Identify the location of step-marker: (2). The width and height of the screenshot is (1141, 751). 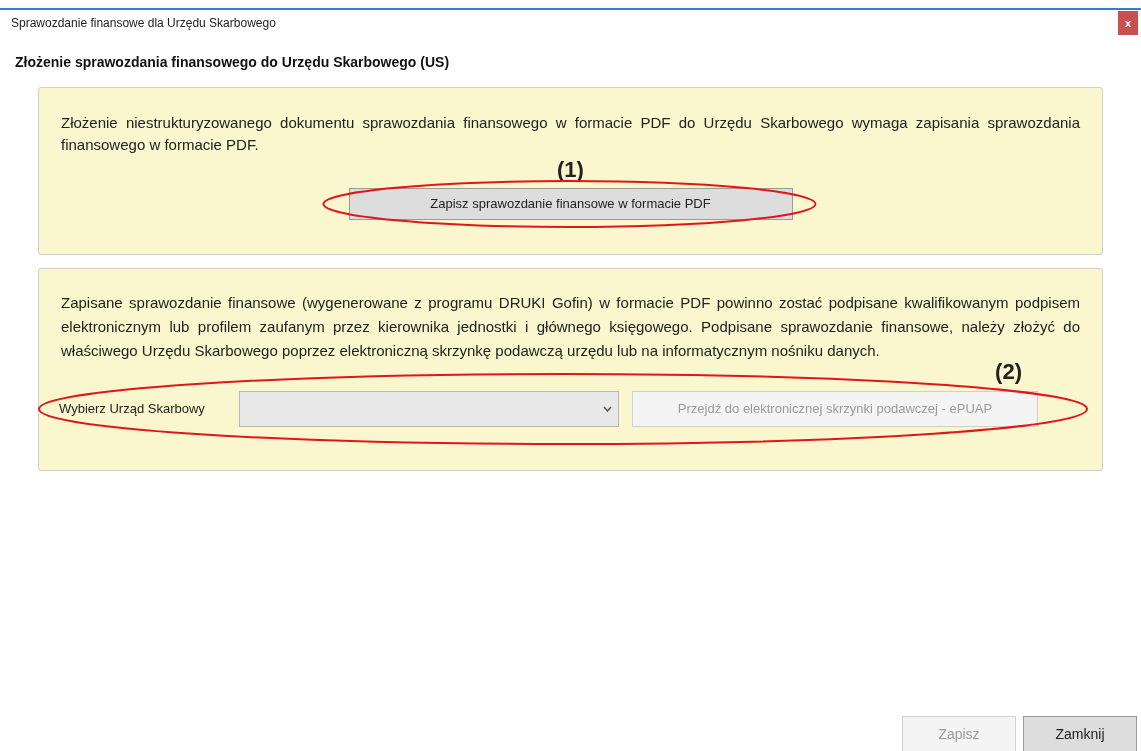
(1008, 372).